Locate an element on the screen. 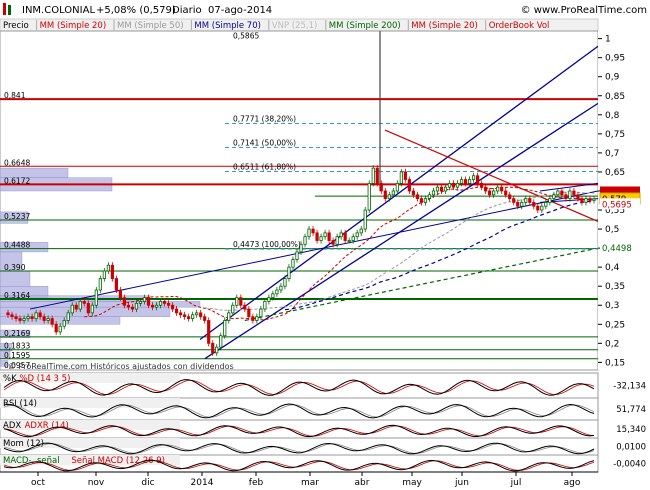 The width and height of the screenshot is (650, 490). fib-label: 0,5865 is located at coordinates (246, 36).